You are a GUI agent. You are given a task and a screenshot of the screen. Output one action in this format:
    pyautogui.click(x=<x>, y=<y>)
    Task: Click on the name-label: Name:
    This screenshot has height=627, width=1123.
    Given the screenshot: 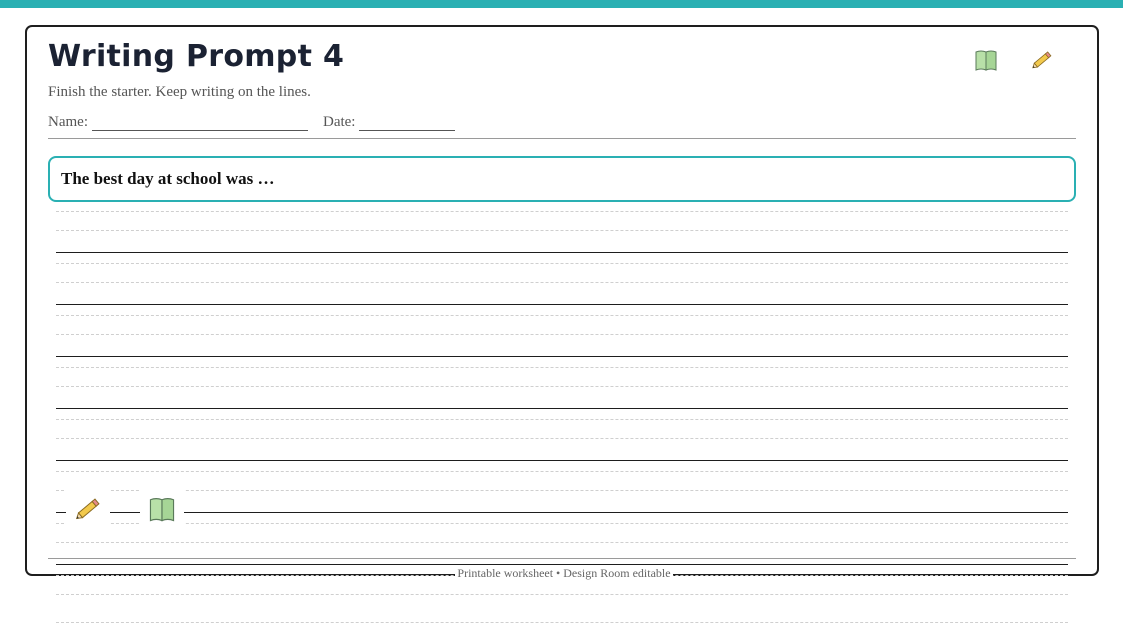 What is the action you would take?
    pyautogui.click(x=68, y=122)
    